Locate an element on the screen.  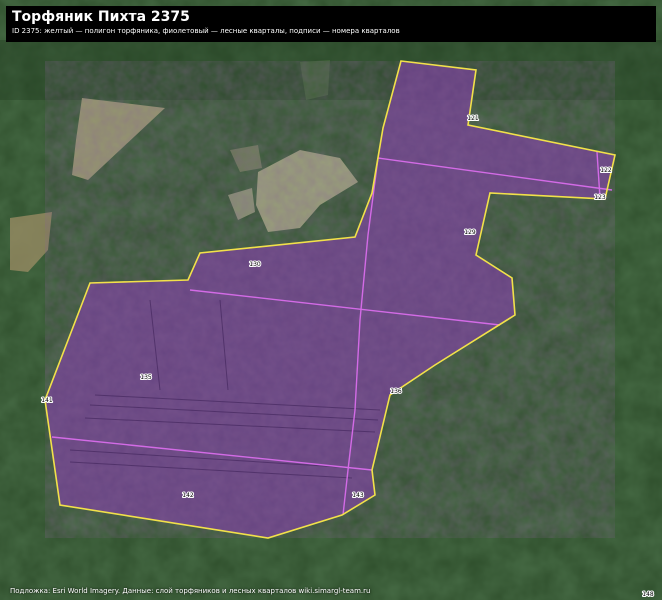
quarter-label-122: 122 is located at coordinates (606, 170).